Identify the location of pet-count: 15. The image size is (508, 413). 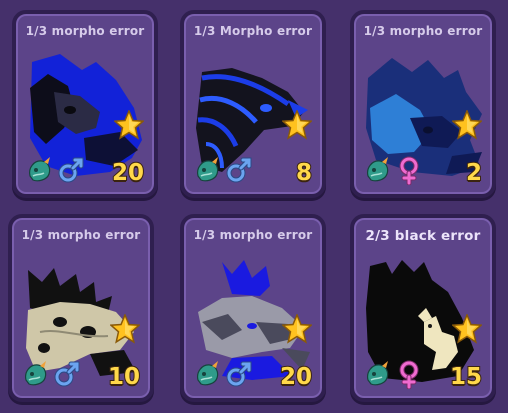
(466, 377).